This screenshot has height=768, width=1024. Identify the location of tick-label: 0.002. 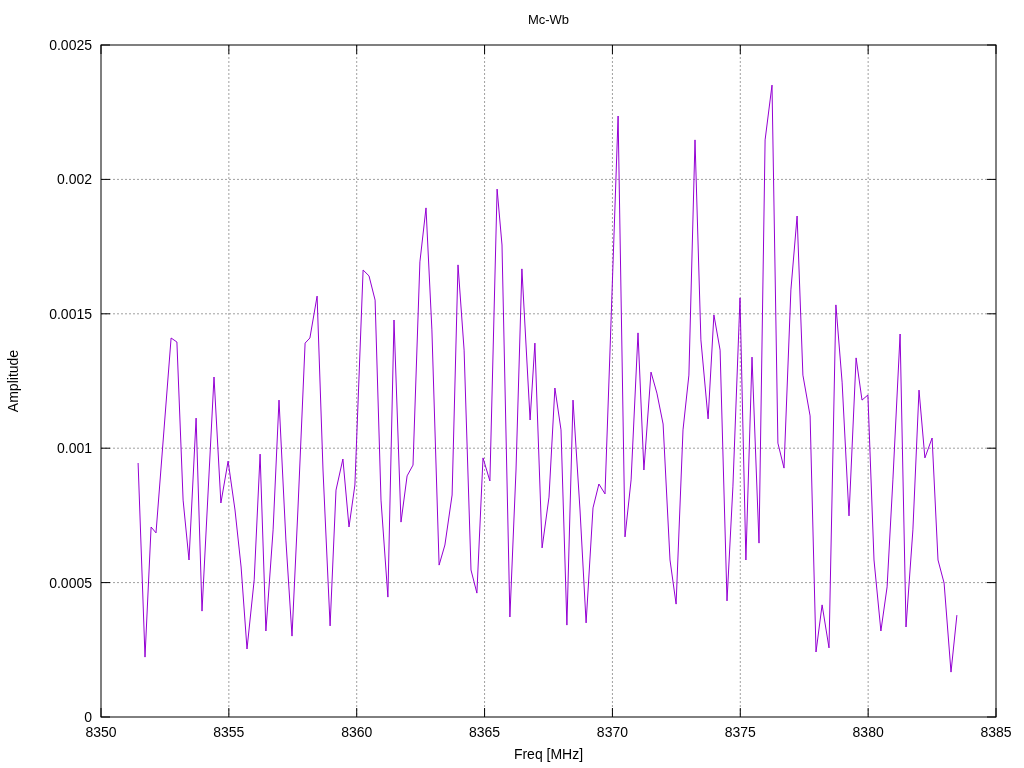
(74, 179).